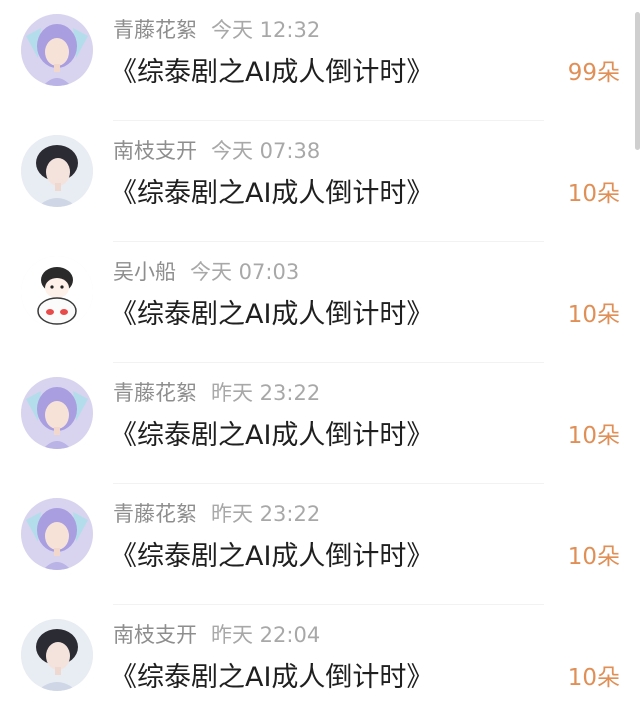  I want to click on scrollbar, so click(637, 81).